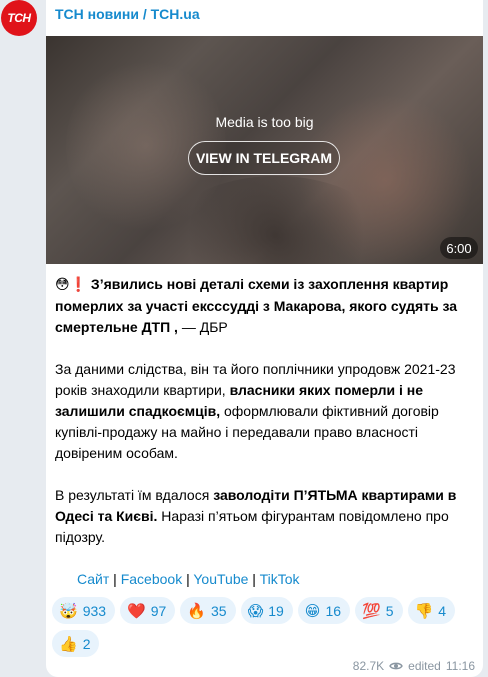  What do you see at coordinates (389, 610) in the screenshot?
I see `reaction-count: 5` at bounding box center [389, 610].